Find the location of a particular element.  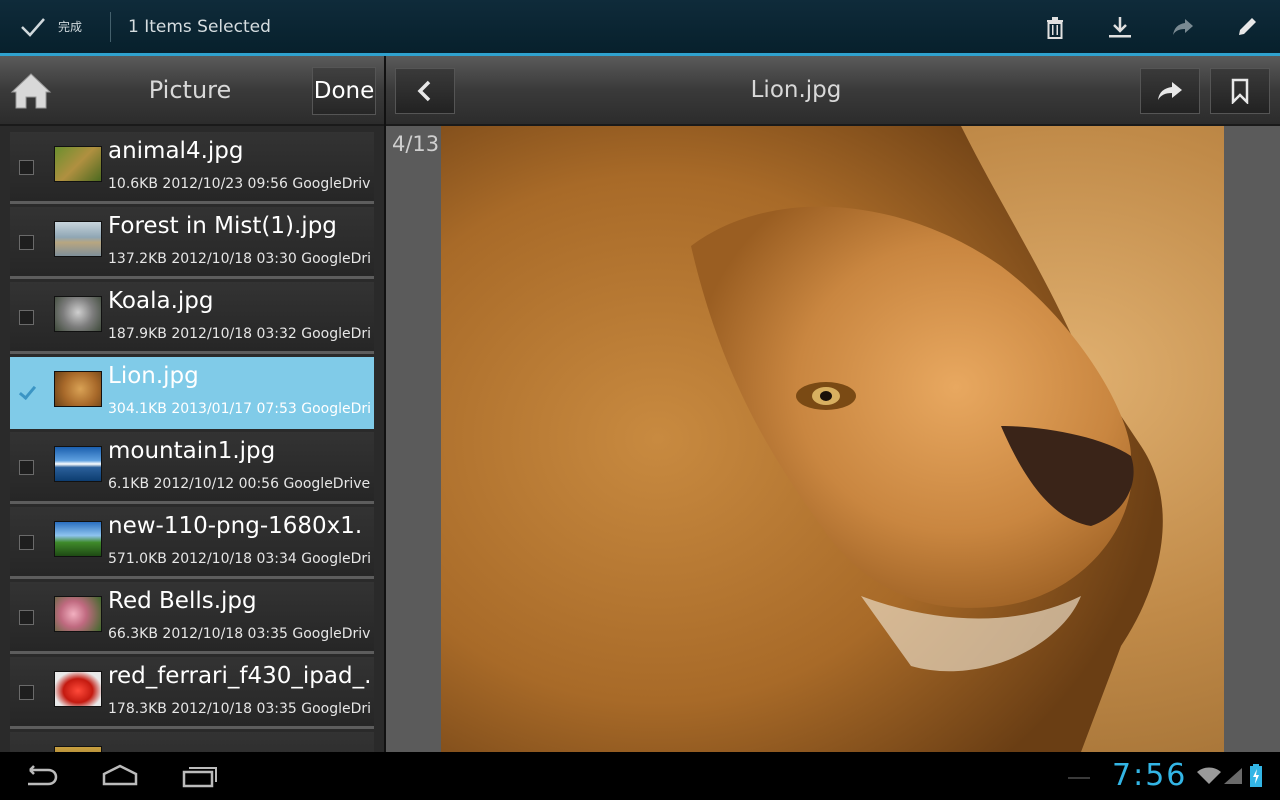

check-icon is located at coordinates (33, 27).